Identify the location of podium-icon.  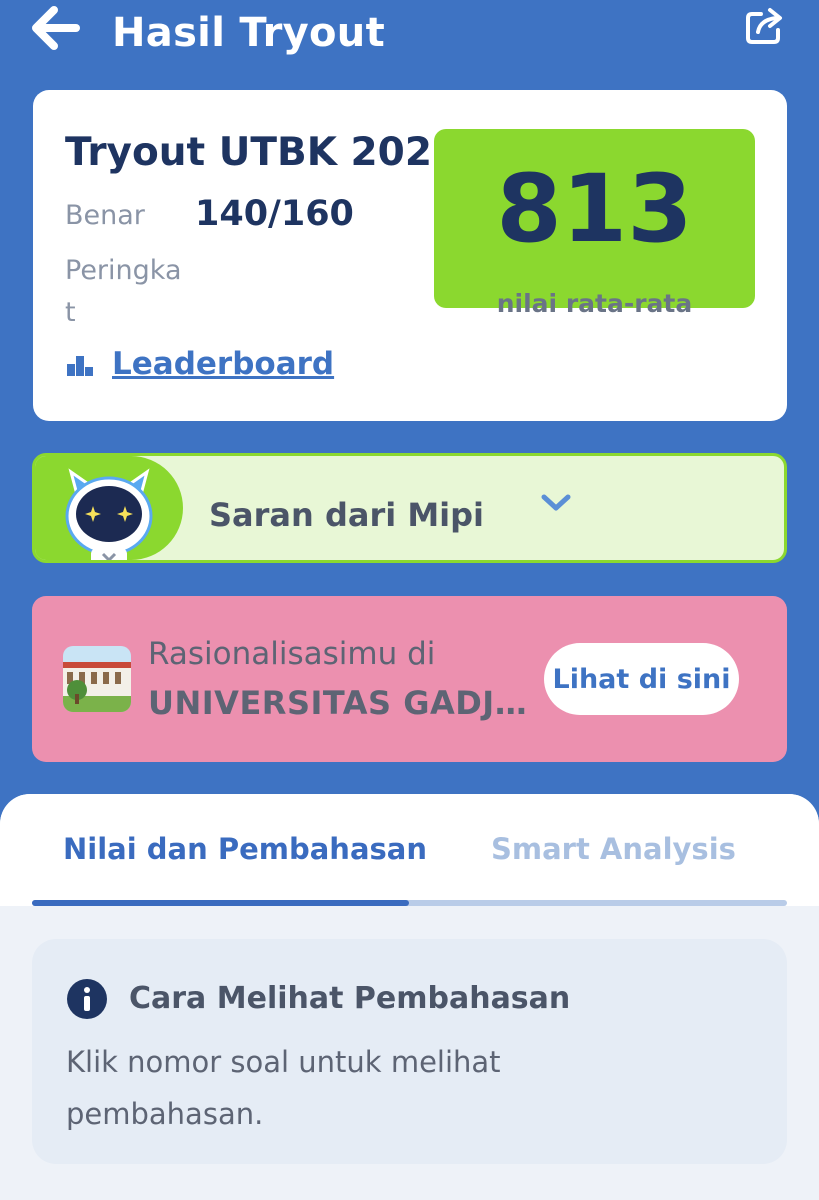
(80, 366).